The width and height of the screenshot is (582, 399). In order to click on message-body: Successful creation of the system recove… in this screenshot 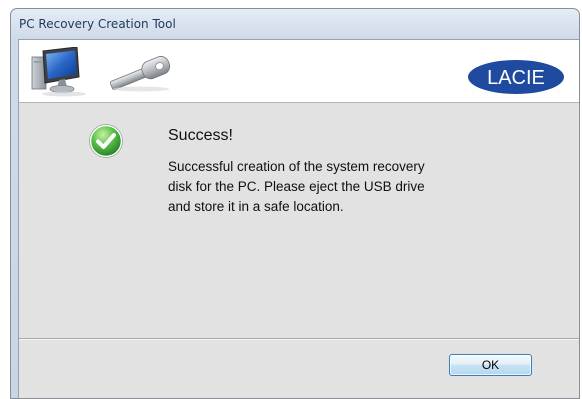, I will do `click(348, 187)`.